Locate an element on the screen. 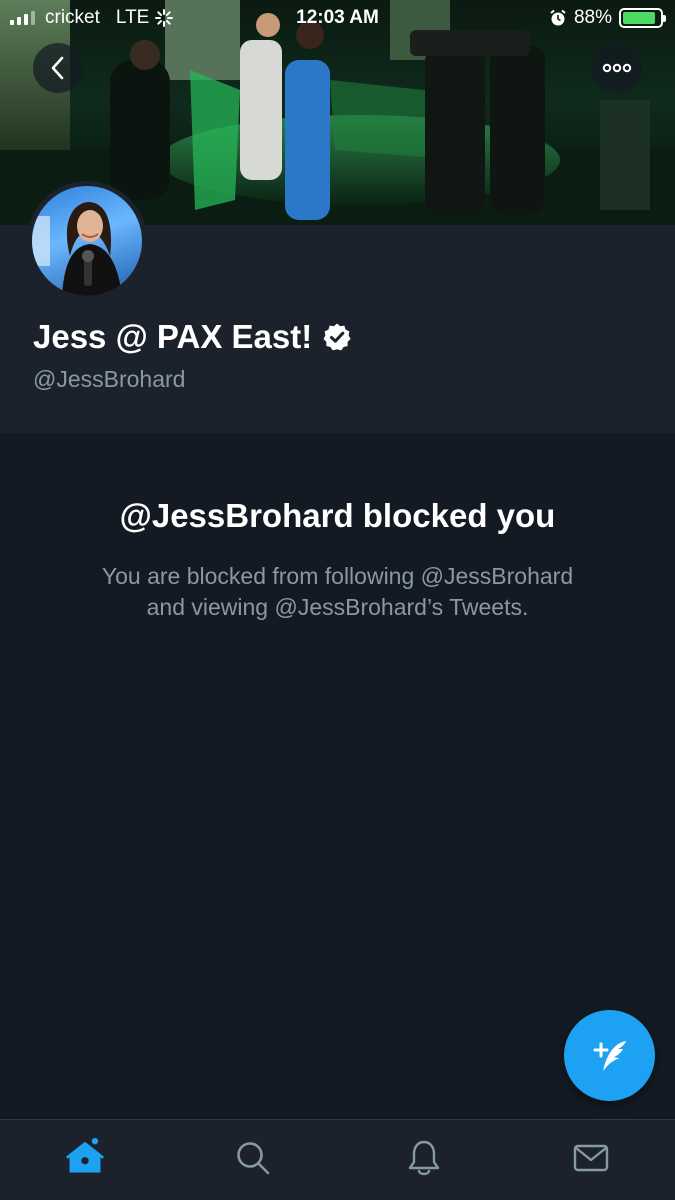  avatar is located at coordinates (87, 241).